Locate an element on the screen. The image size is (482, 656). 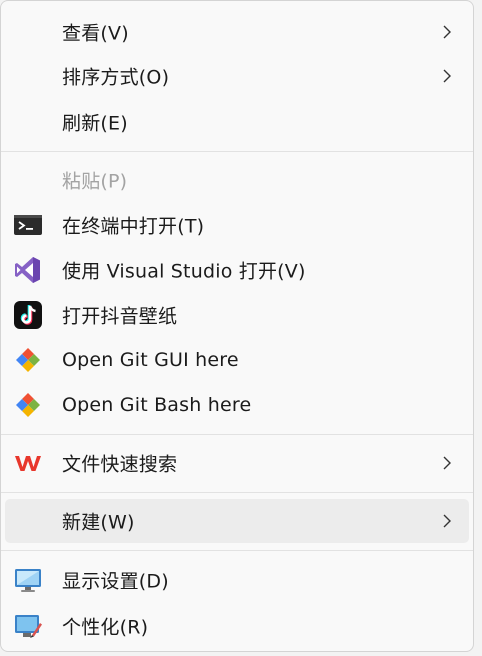
menu-item-label: Open Git GUI here is located at coordinates (150, 360).